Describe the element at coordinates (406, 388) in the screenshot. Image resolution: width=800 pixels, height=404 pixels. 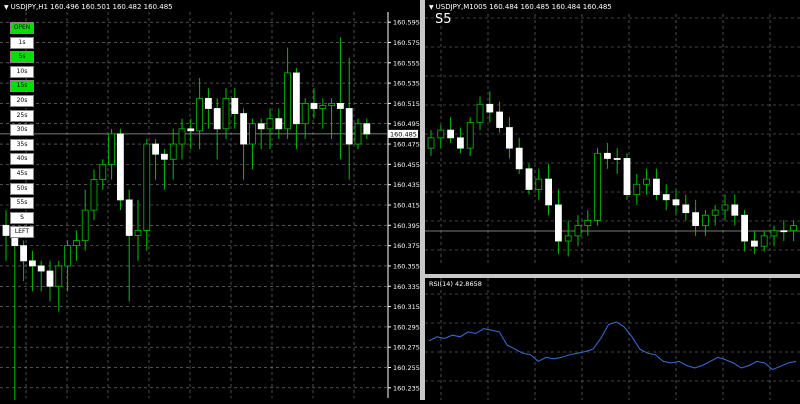
I see `price-tick-label: 160.235` at that location.